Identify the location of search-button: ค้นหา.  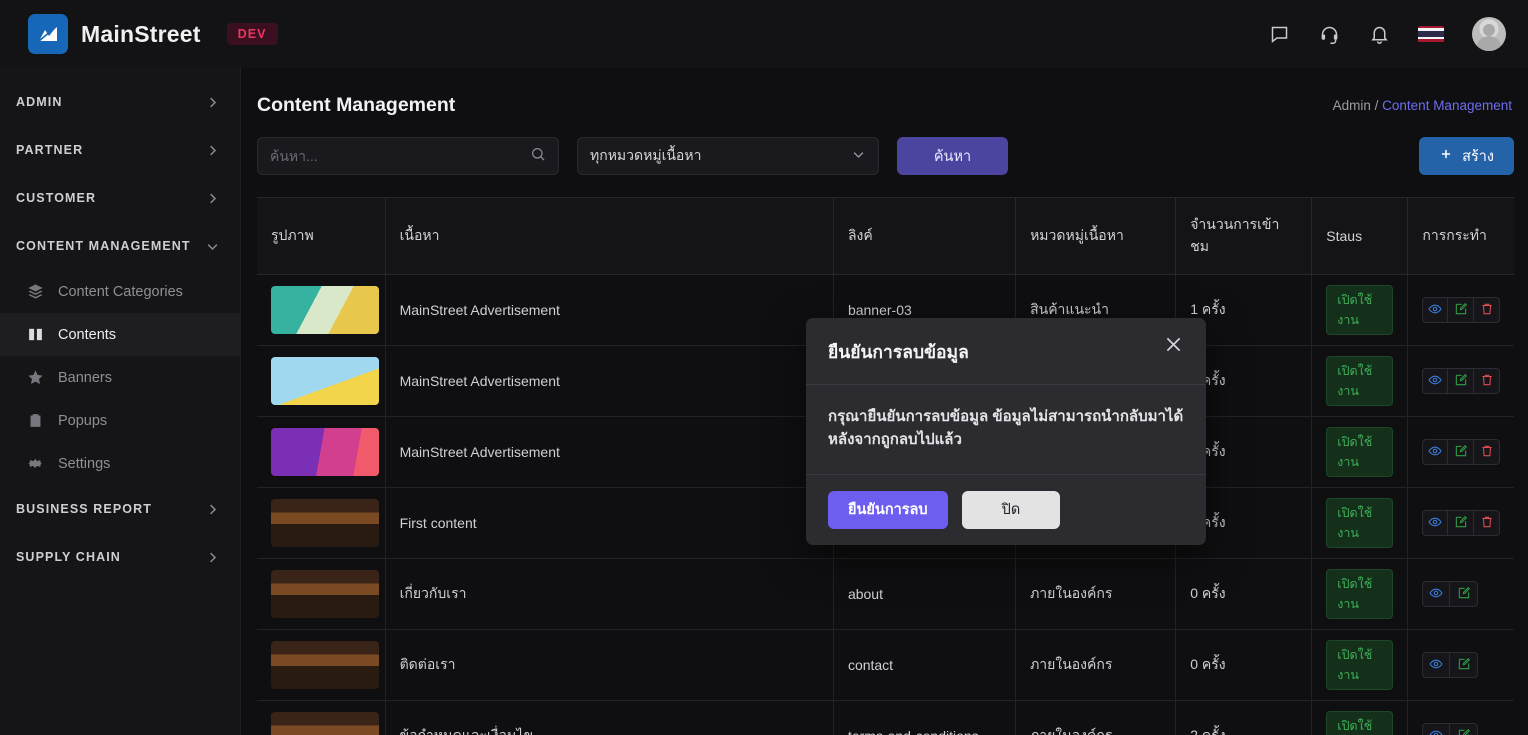
(952, 156).